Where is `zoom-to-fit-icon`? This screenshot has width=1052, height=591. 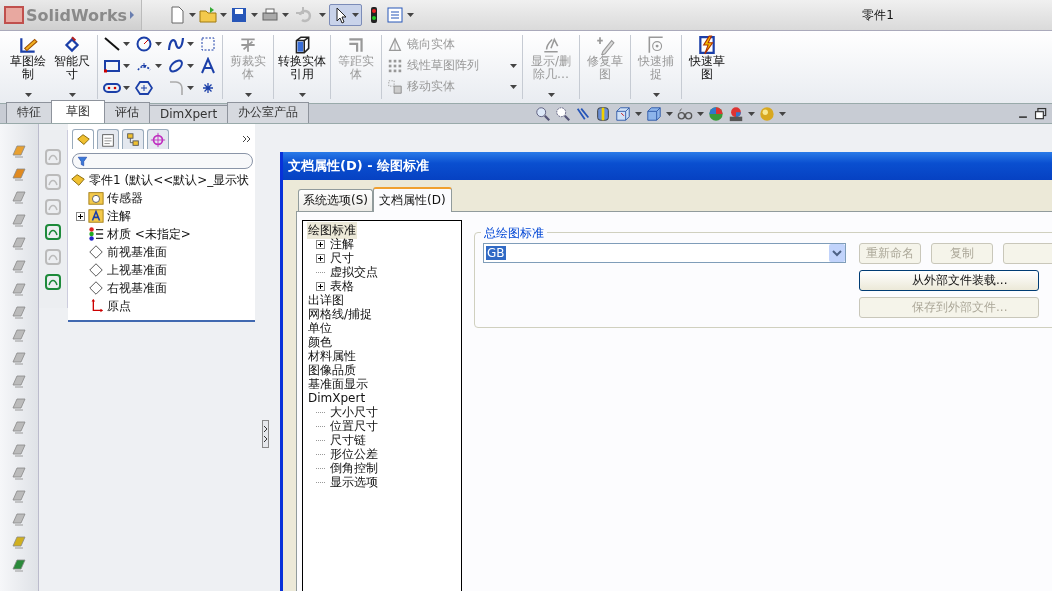
zoom-to-fit-icon is located at coordinates (543, 113).